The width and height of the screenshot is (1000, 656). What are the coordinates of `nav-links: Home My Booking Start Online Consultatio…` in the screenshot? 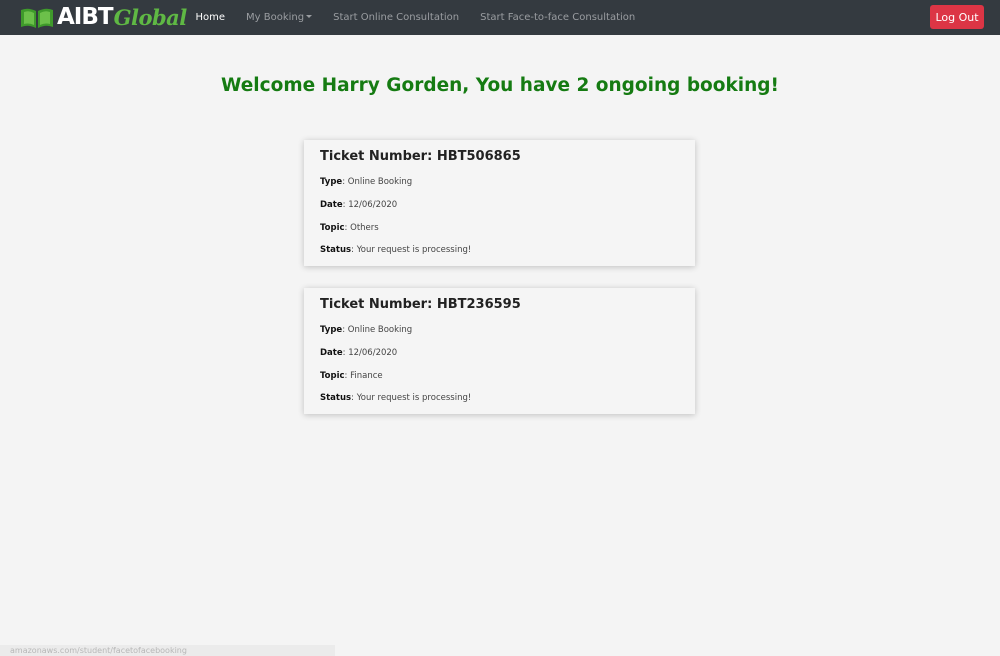 It's located at (415, 17).